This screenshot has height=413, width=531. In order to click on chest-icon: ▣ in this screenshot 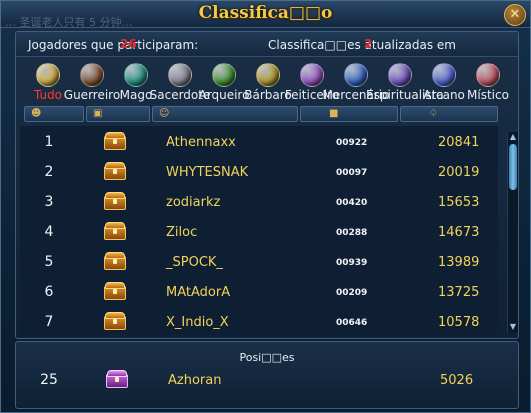, I will do `click(98, 113)`.